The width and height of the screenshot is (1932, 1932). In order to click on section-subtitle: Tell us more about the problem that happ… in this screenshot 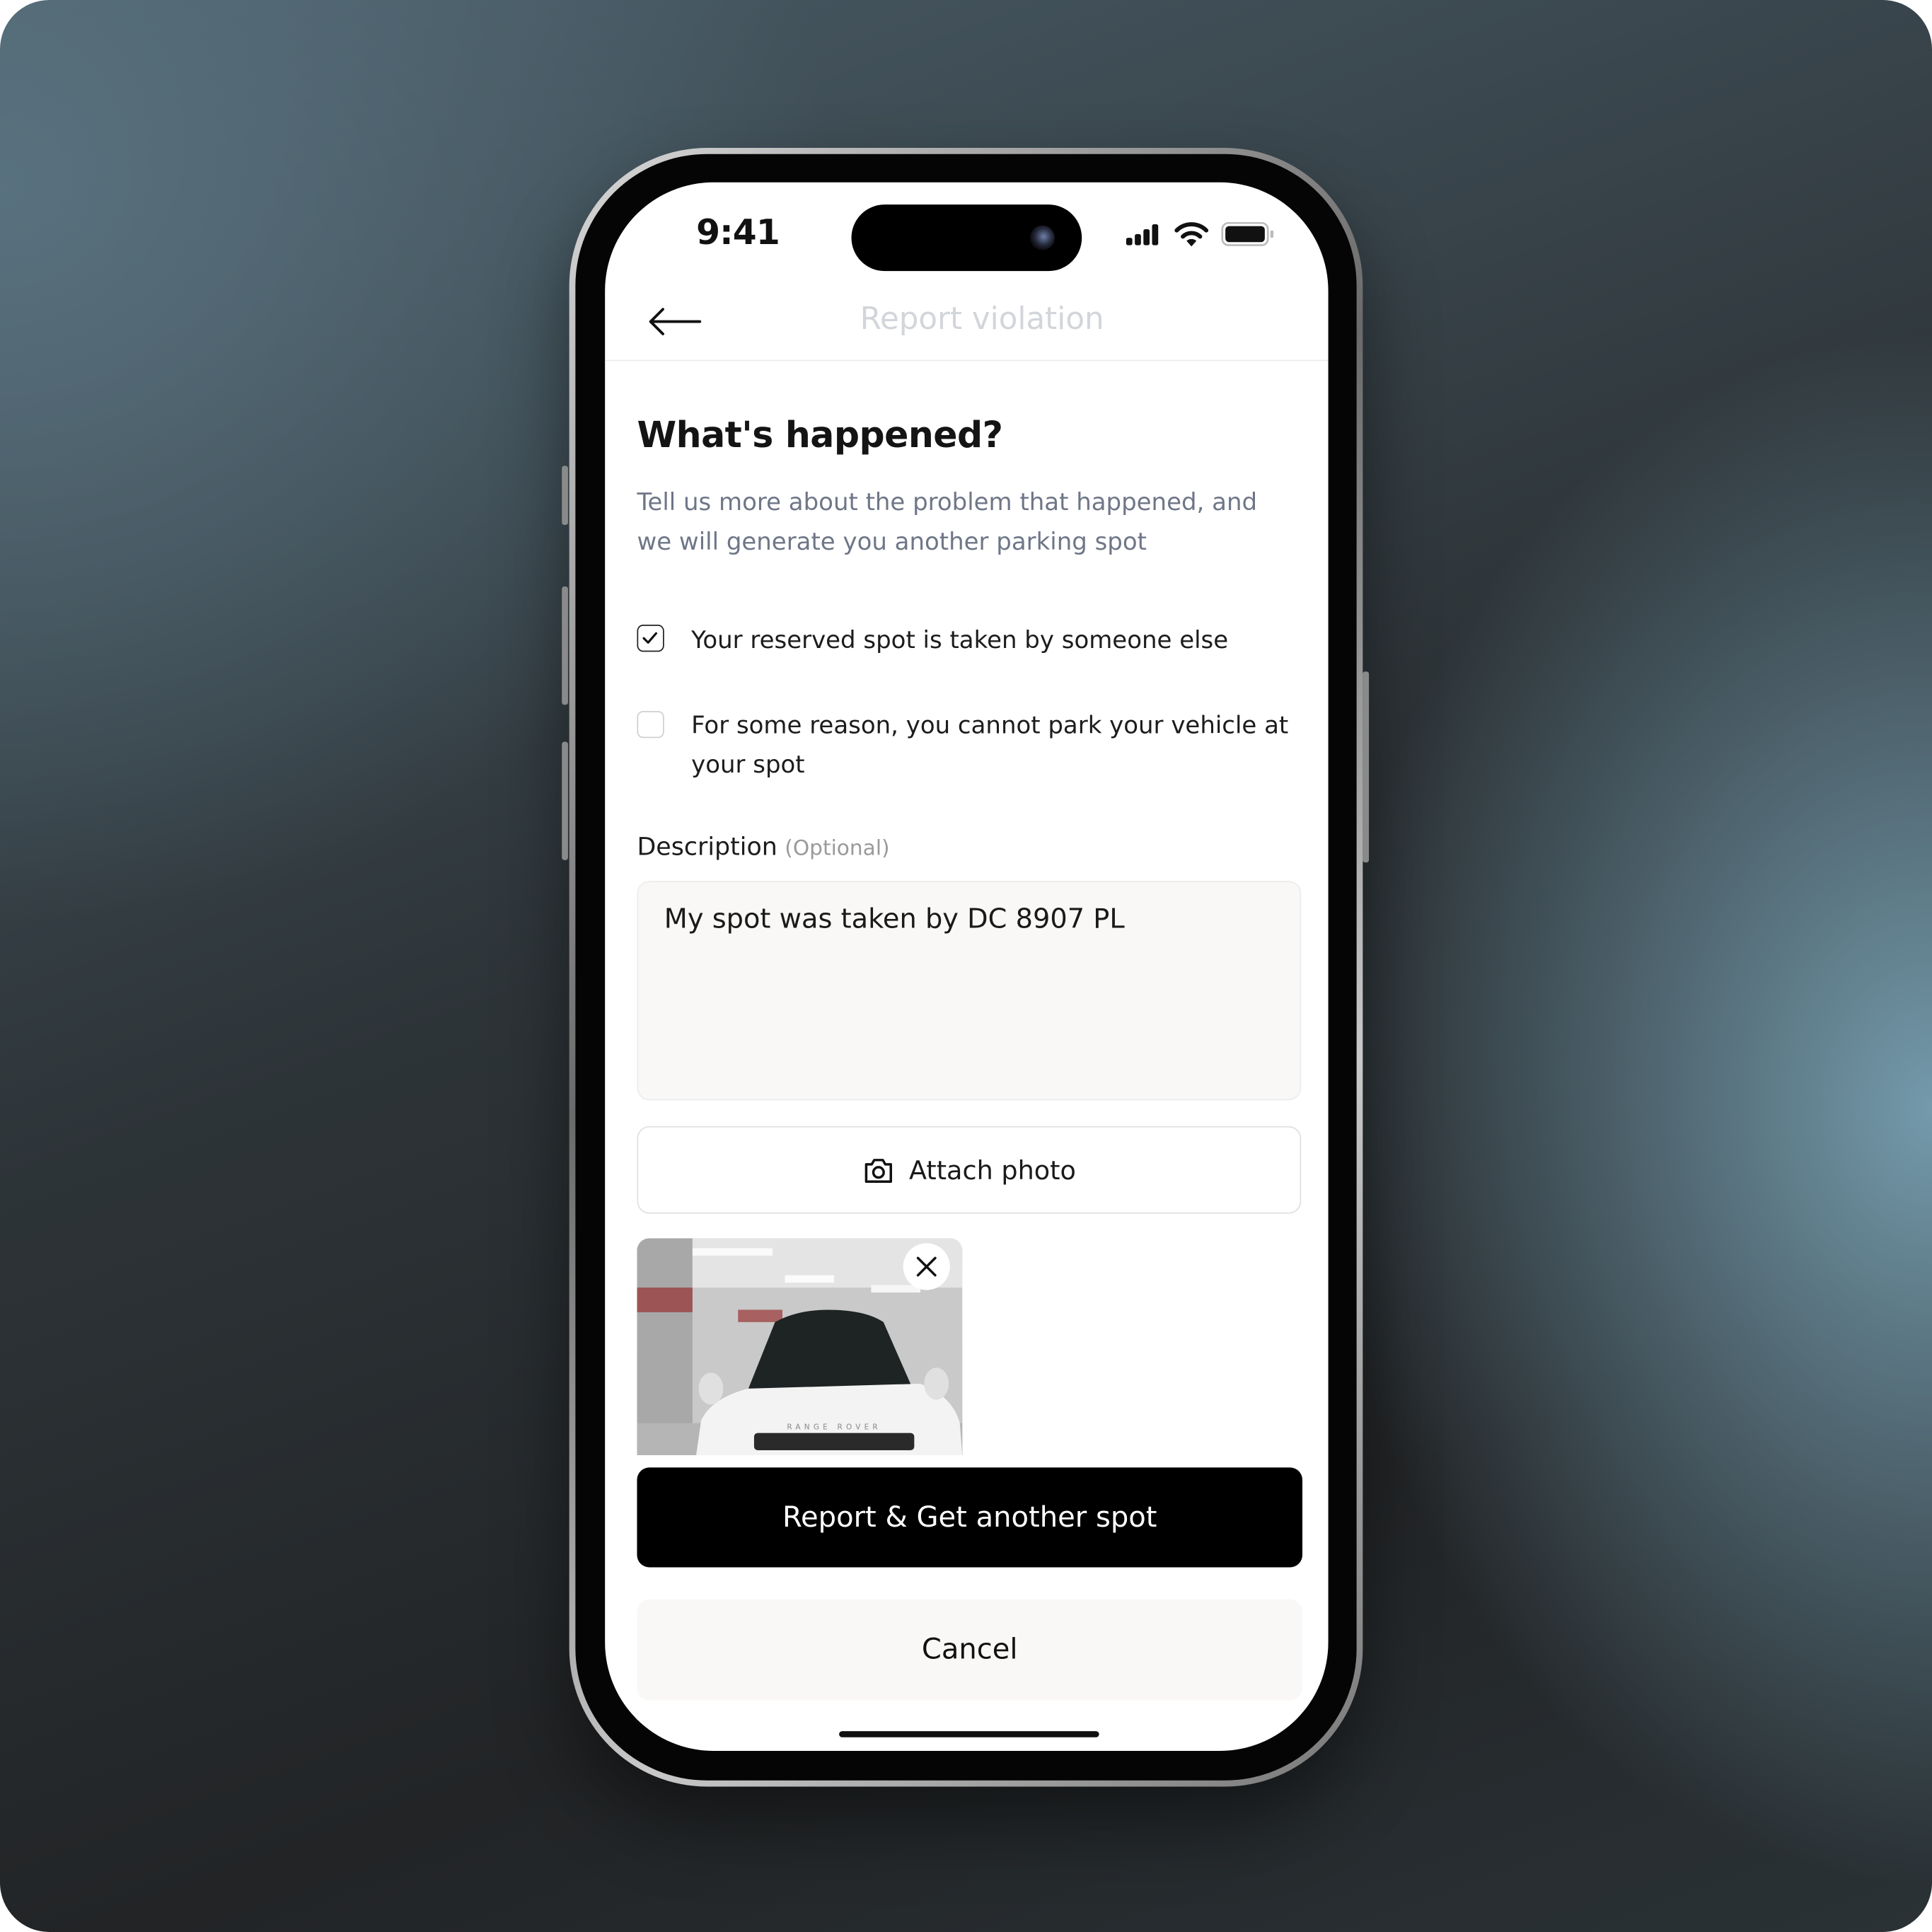, I will do `click(947, 521)`.